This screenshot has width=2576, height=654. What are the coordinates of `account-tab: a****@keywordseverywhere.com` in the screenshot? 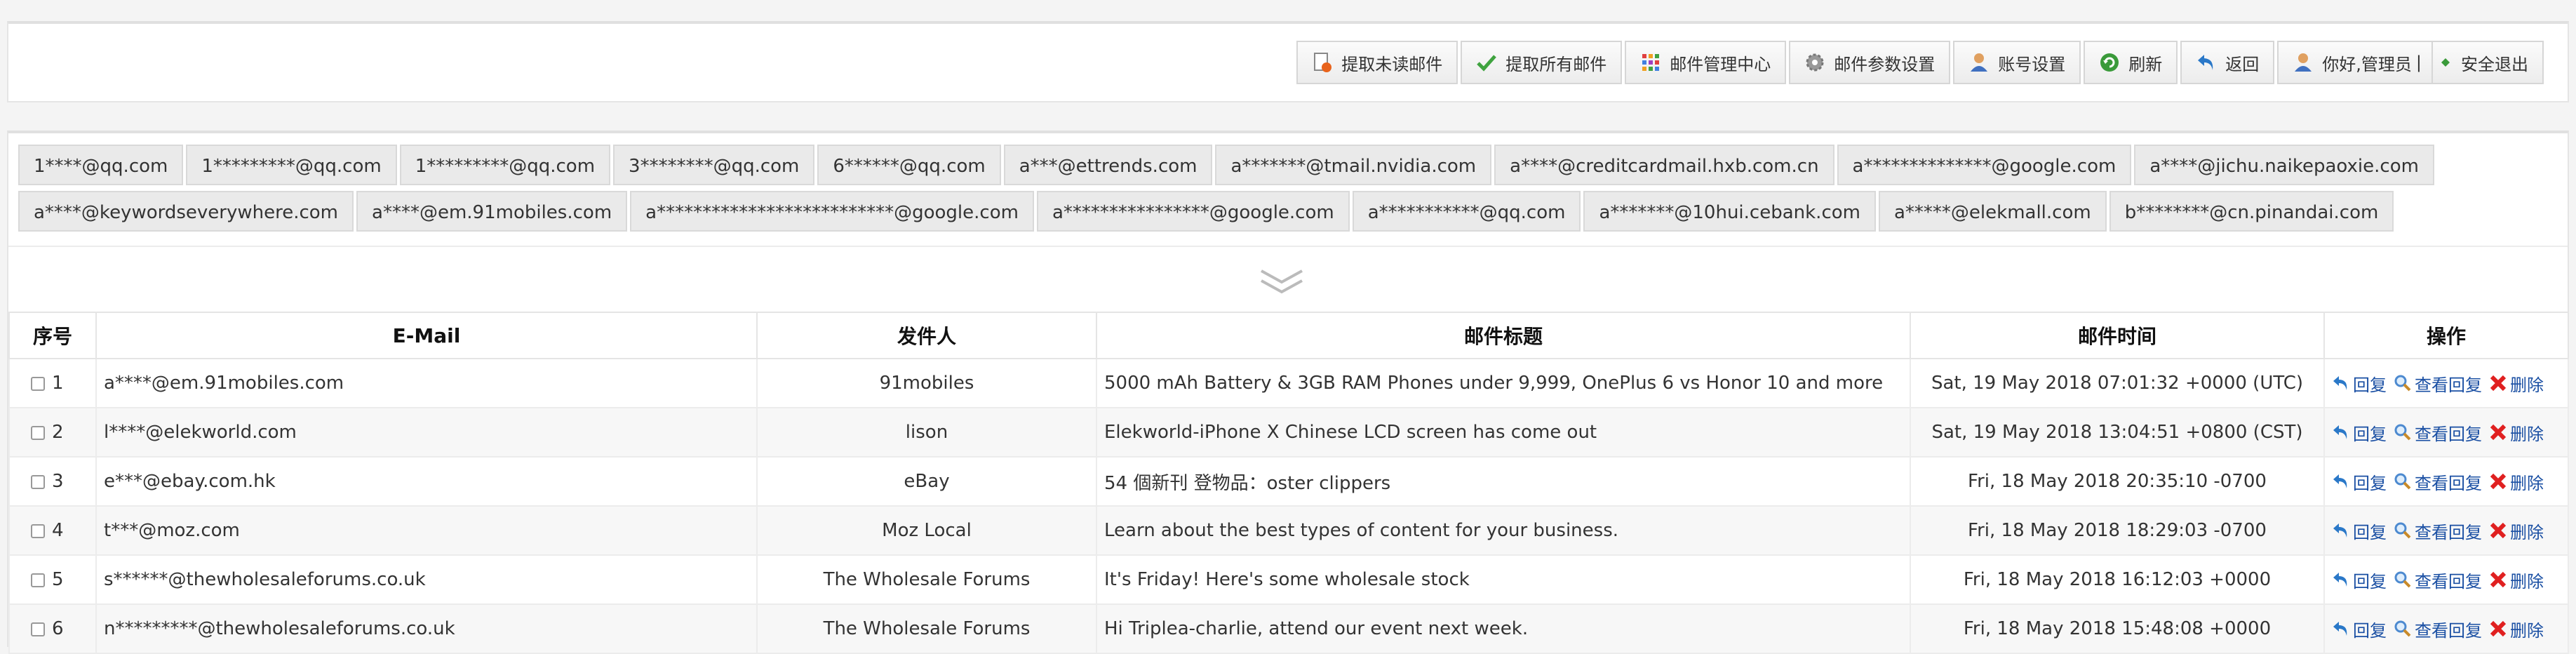 It's located at (186, 211).